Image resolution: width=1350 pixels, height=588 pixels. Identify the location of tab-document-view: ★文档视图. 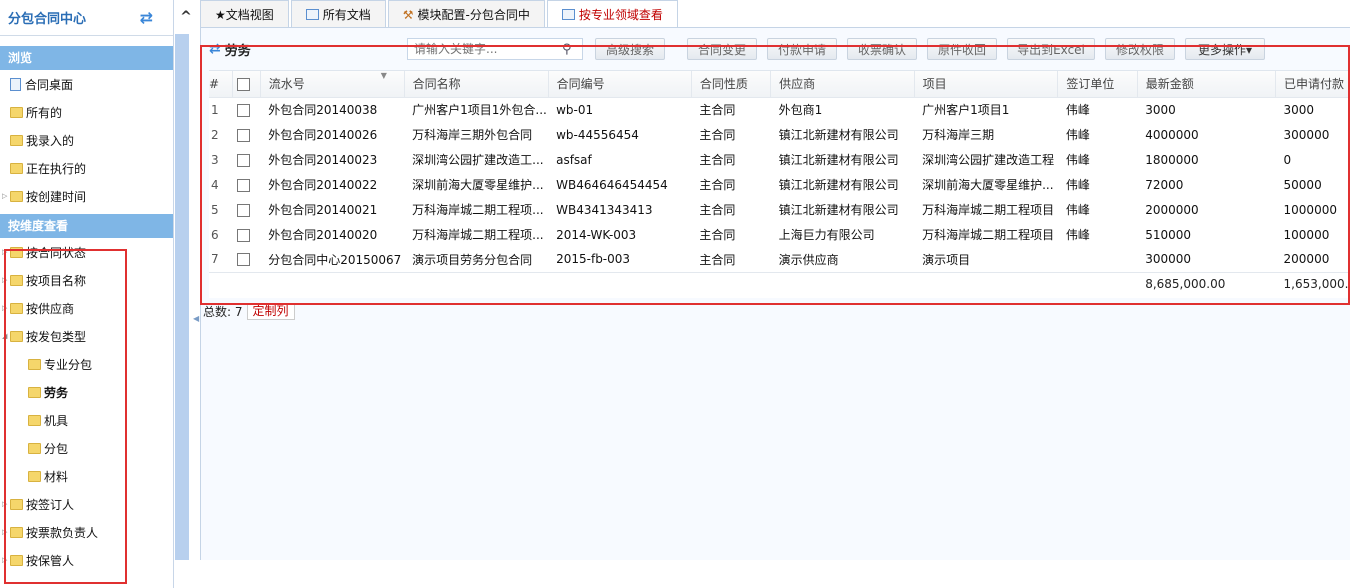
(244, 14).